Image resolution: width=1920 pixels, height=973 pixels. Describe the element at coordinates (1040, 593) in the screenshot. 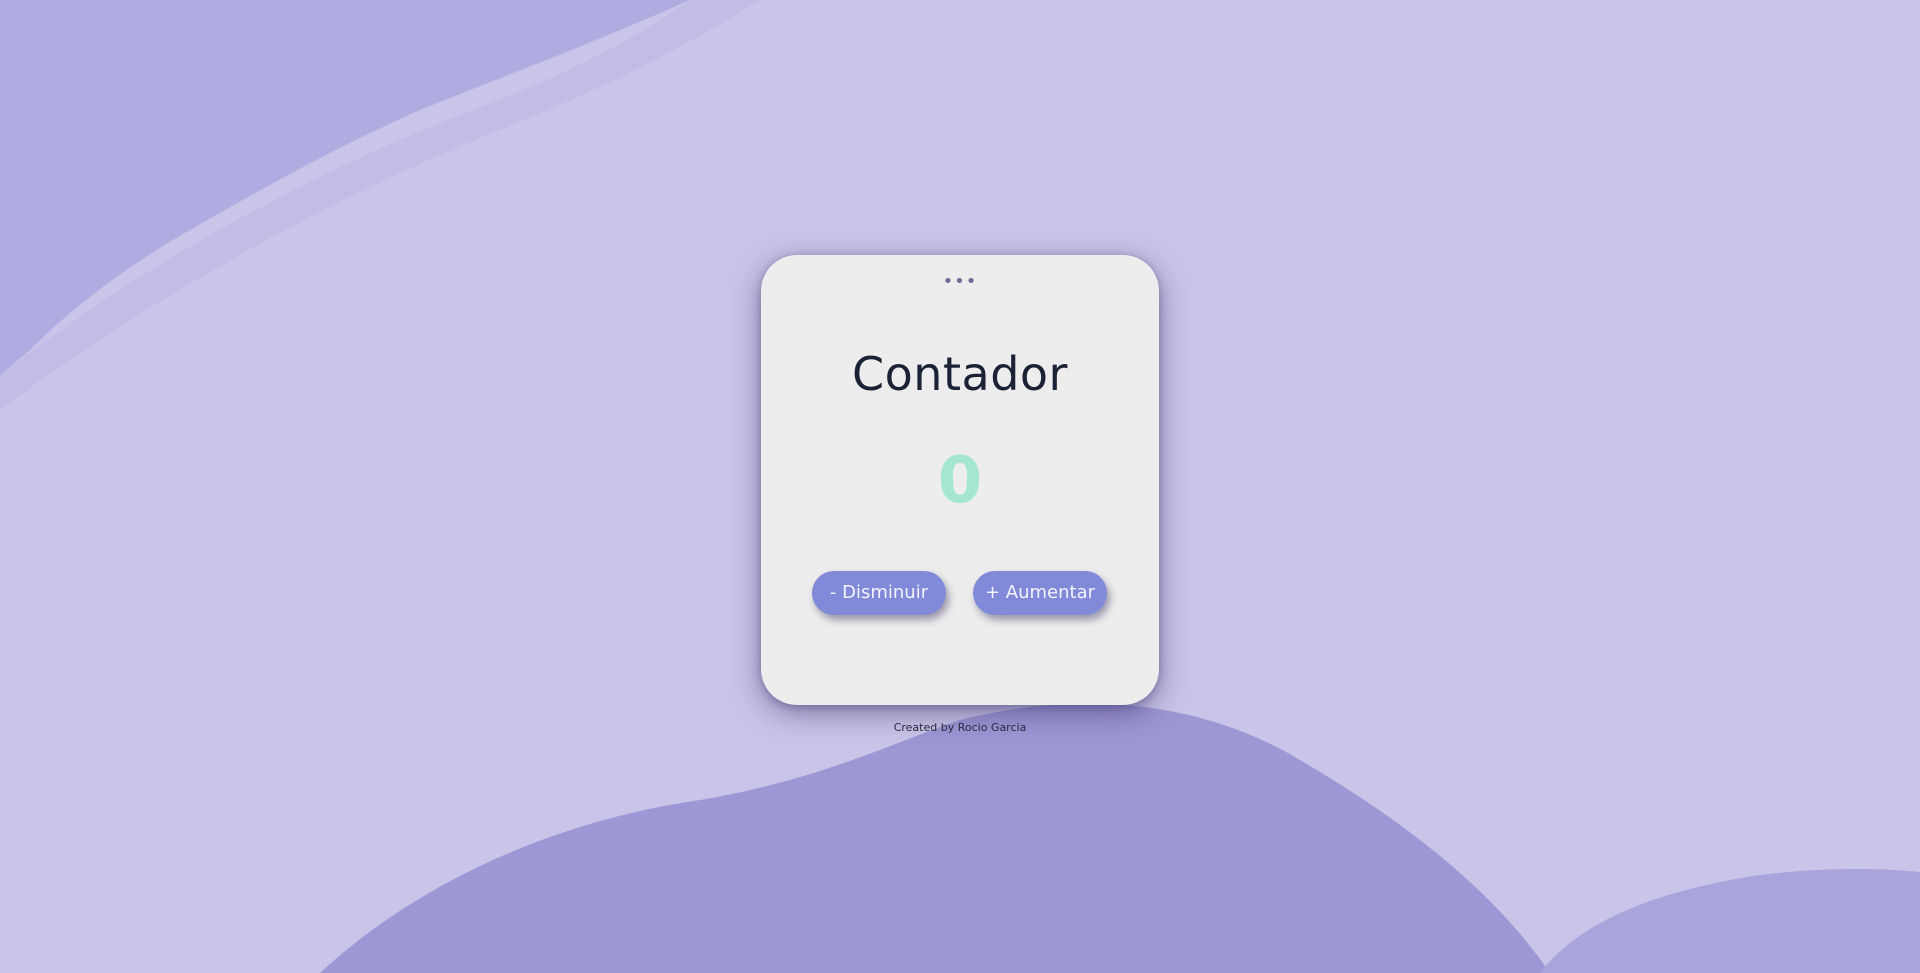

I see `increase-button: + Aumentar` at that location.